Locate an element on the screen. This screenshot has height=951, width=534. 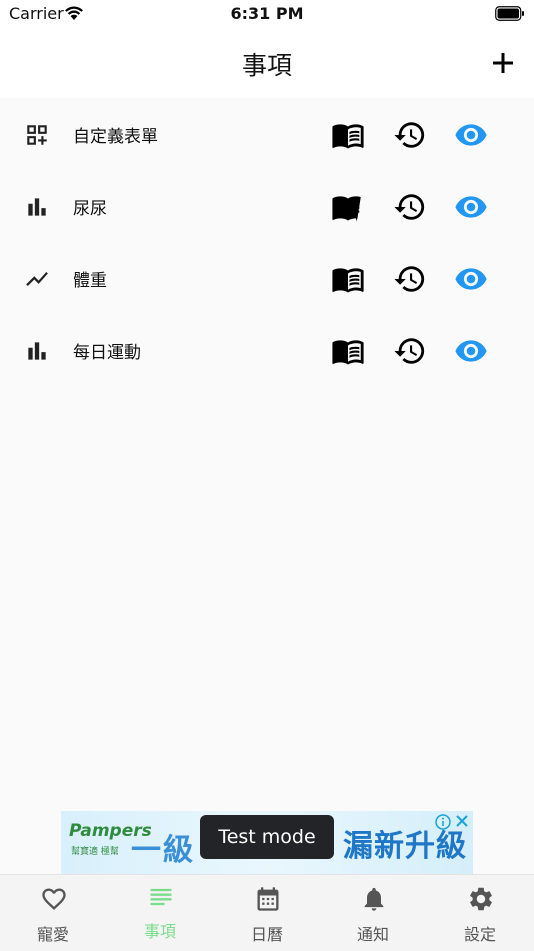
list-icon is located at coordinates (161, 897).